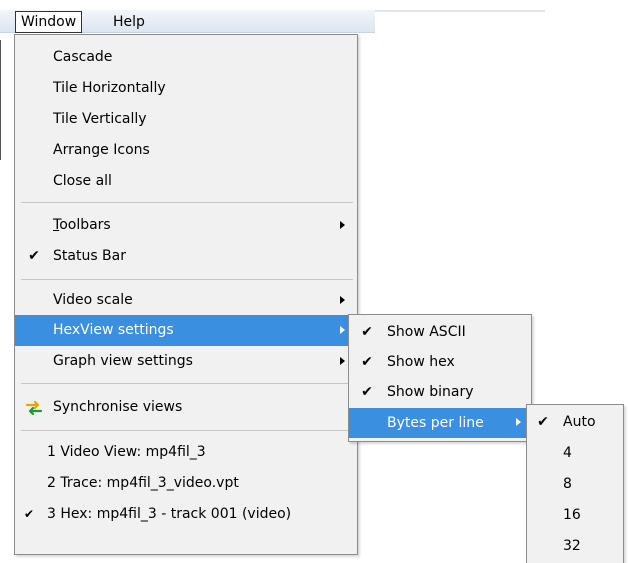  What do you see at coordinates (113, 330) in the screenshot?
I see `menu-item-label: HexView settings` at bounding box center [113, 330].